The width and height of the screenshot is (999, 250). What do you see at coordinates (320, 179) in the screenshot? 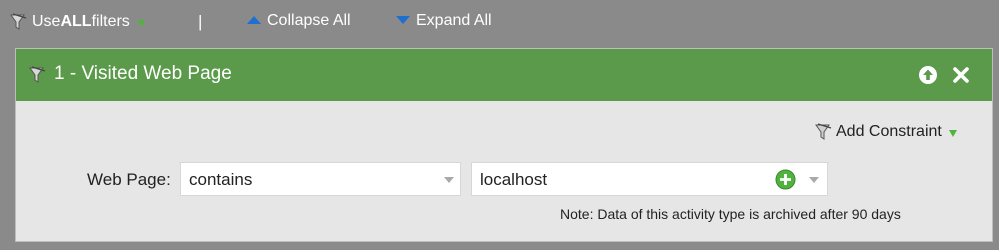
I see `operator-select: contains` at bounding box center [320, 179].